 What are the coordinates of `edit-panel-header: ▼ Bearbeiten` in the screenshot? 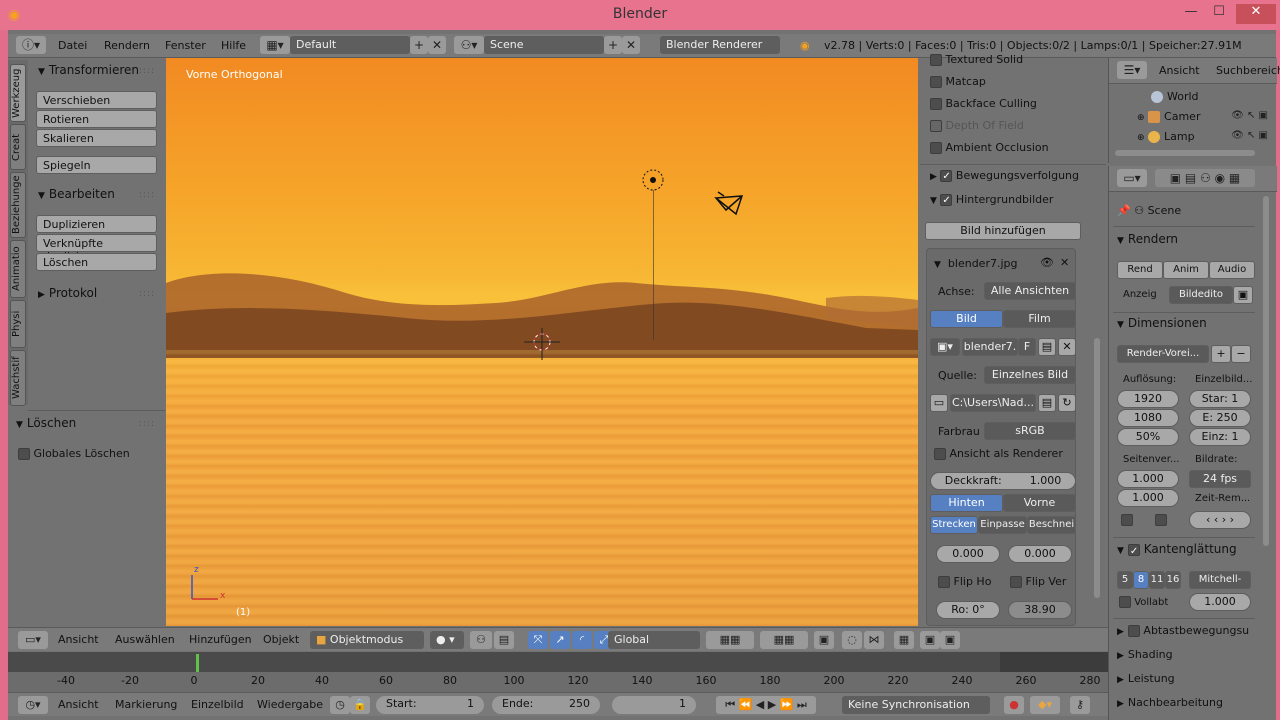 It's located at (76, 194).